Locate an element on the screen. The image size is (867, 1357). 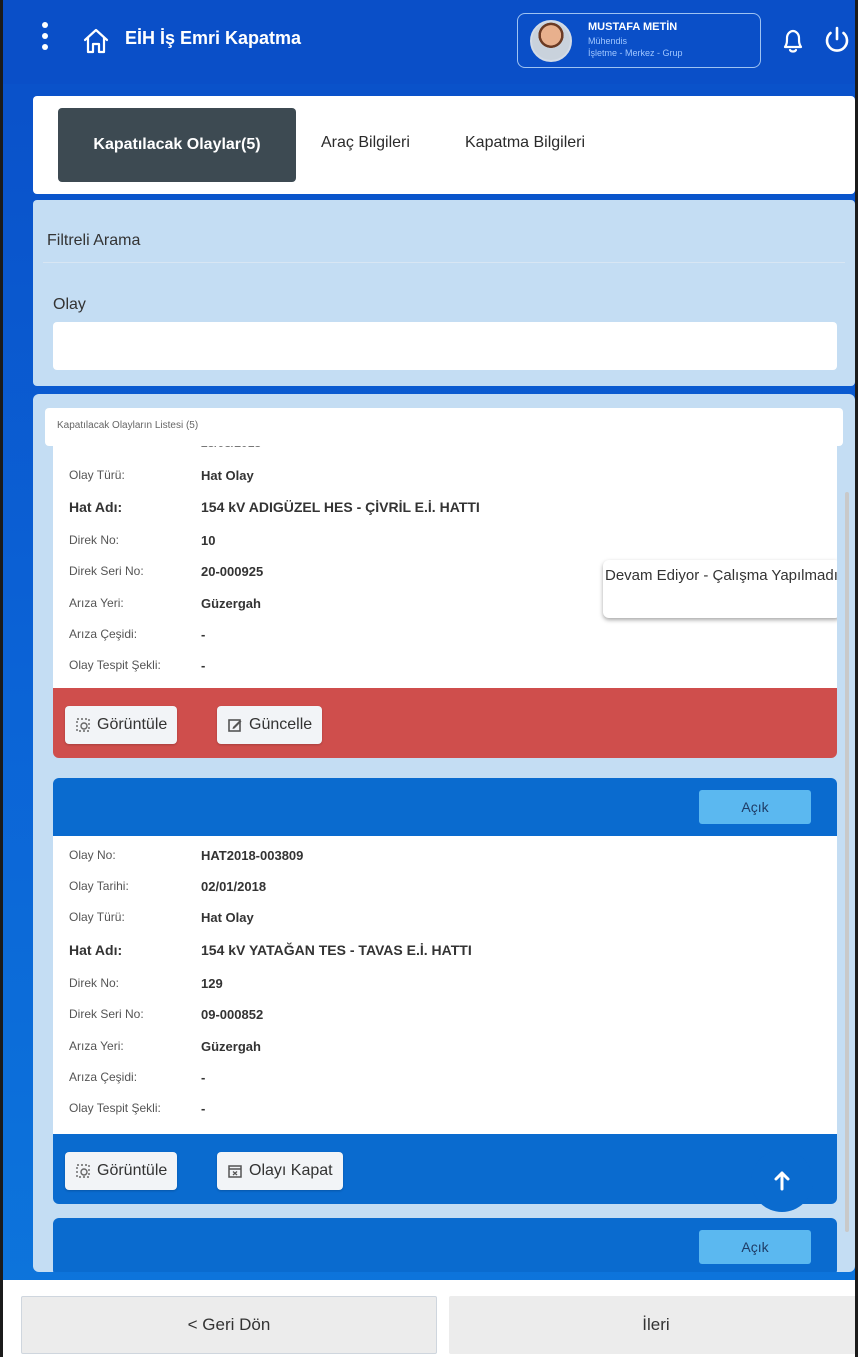
field-value: 10 is located at coordinates (208, 540).